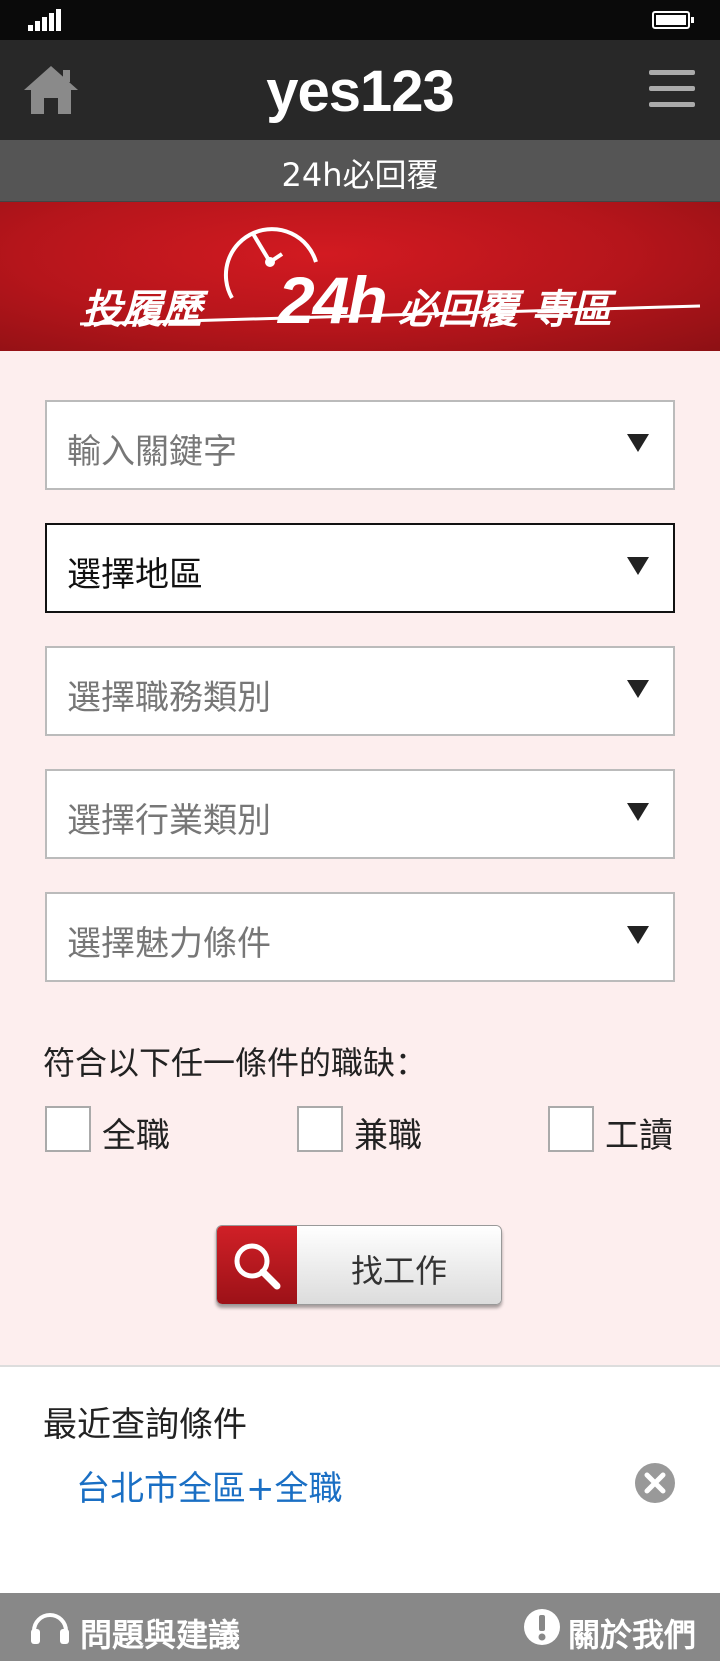 The width and height of the screenshot is (720, 1661). Describe the element at coordinates (360, 1479) in the screenshot. I see `recent-searches: 最近查詢條件 台北市全區+全職` at that location.